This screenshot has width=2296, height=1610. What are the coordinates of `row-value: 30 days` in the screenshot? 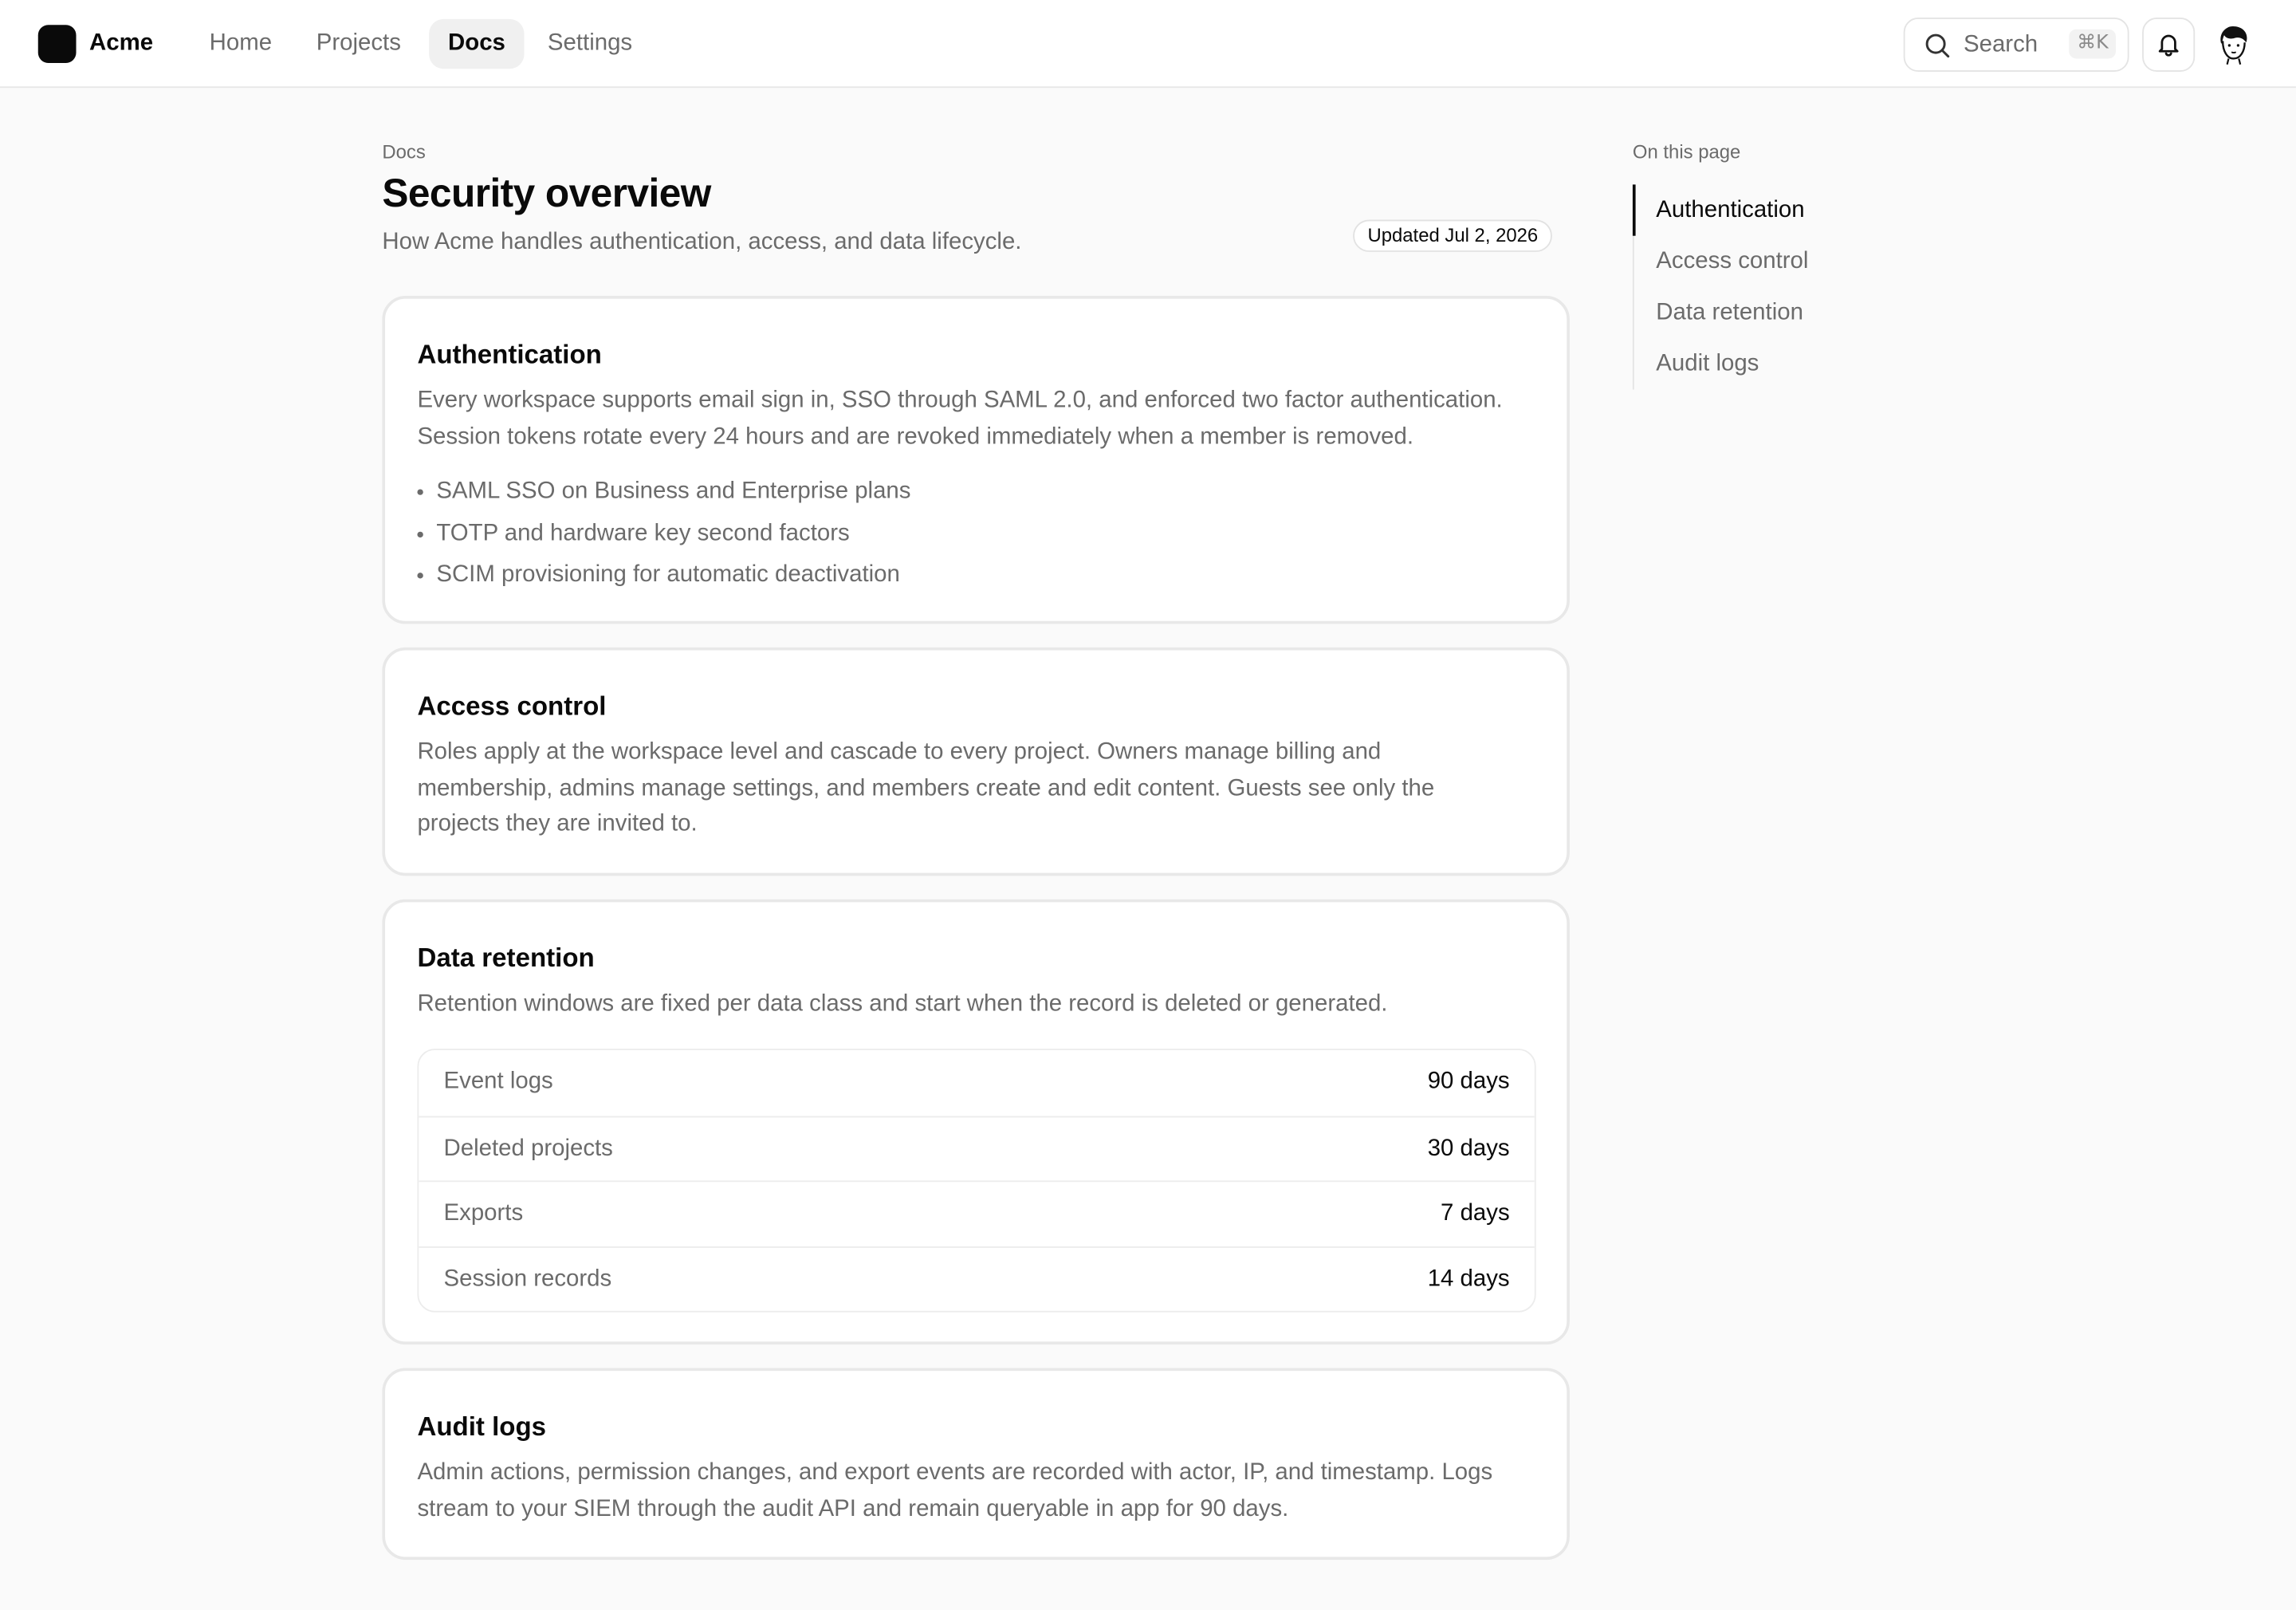 It's located at (1468, 1148).